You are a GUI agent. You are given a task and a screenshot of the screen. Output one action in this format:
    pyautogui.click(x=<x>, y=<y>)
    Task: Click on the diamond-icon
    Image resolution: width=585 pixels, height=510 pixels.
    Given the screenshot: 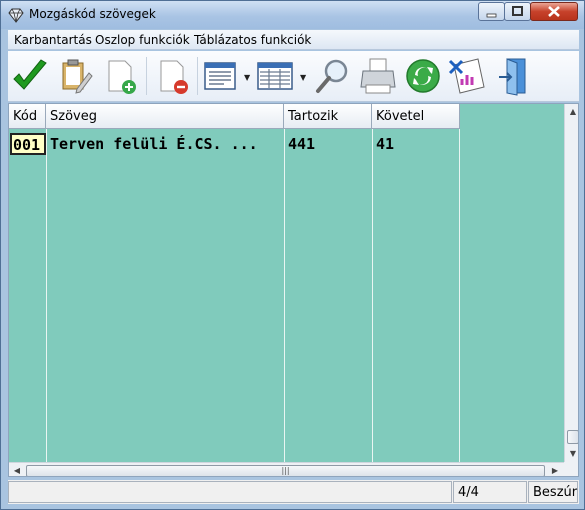 What is the action you would take?
    pyautogui.click(x=16, y=15)
    